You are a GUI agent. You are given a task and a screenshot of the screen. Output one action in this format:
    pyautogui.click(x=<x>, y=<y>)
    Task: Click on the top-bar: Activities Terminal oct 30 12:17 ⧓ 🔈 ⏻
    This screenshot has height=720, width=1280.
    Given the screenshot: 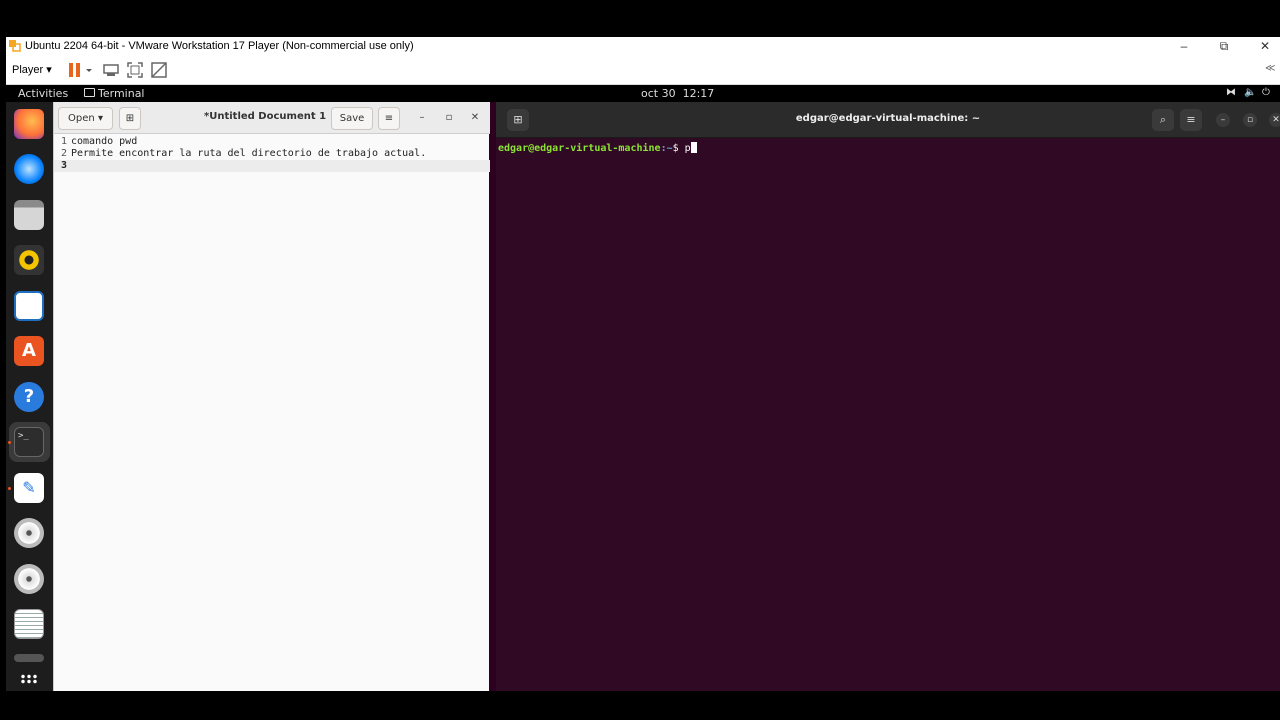 What is the action you would take?
    pyautogui.click(x=643, y=93)
    